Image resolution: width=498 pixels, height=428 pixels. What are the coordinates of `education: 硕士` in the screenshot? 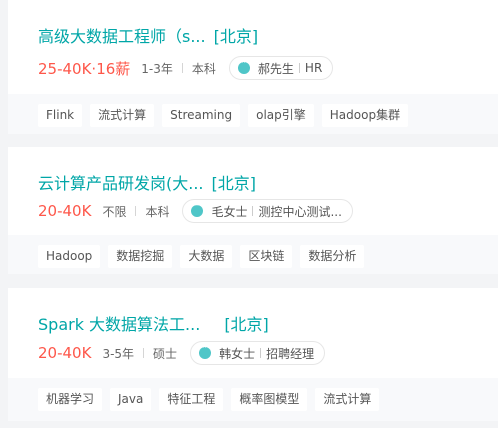 It's located at (165, 353).